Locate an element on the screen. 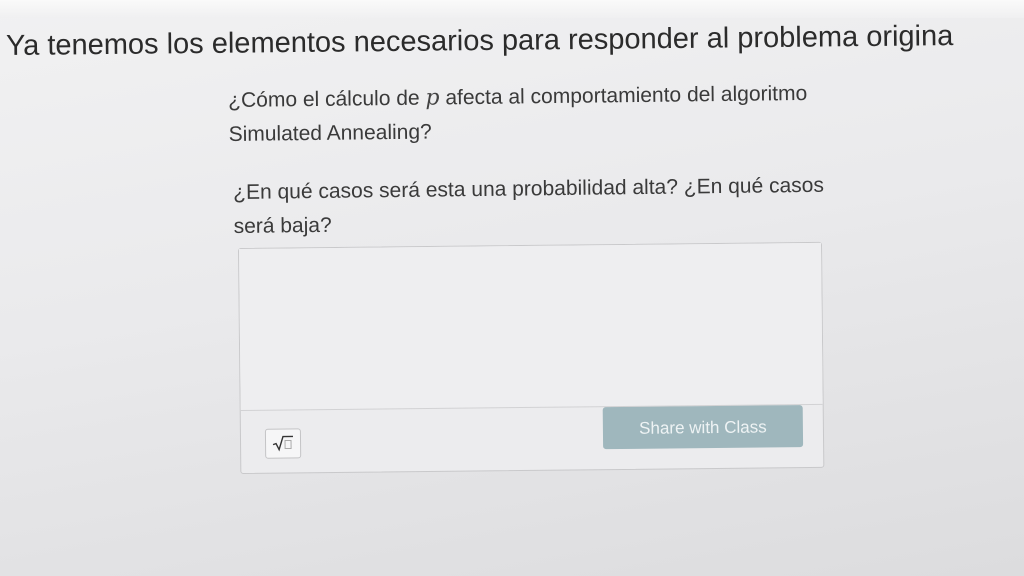 The height and width of the screenshot is (576, 1024). square-root-icon is located at coordinates (282, 443).